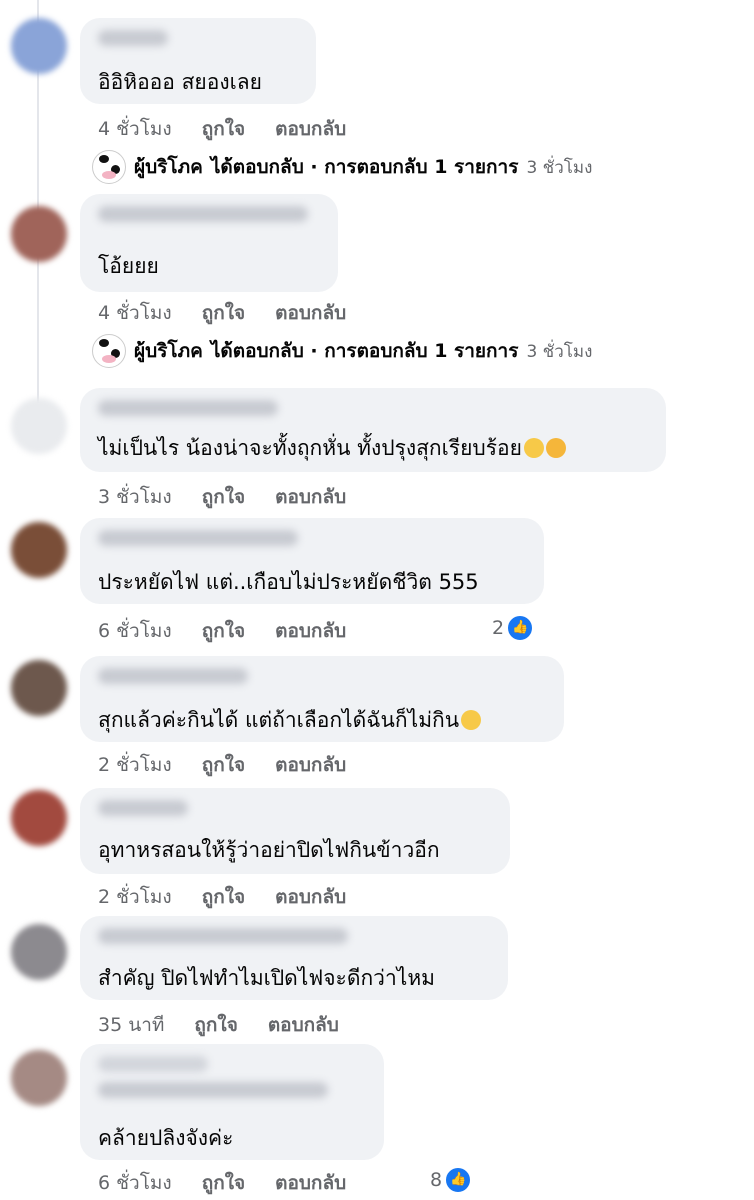 Image resolution: width=754 pixels, height=1200 pixels. What do you see at coordinates (166, 1138) in the screenshot?
I see `comment-text: คล้ายปลิงจังค่ะ` at bounding box center [166, 1138].